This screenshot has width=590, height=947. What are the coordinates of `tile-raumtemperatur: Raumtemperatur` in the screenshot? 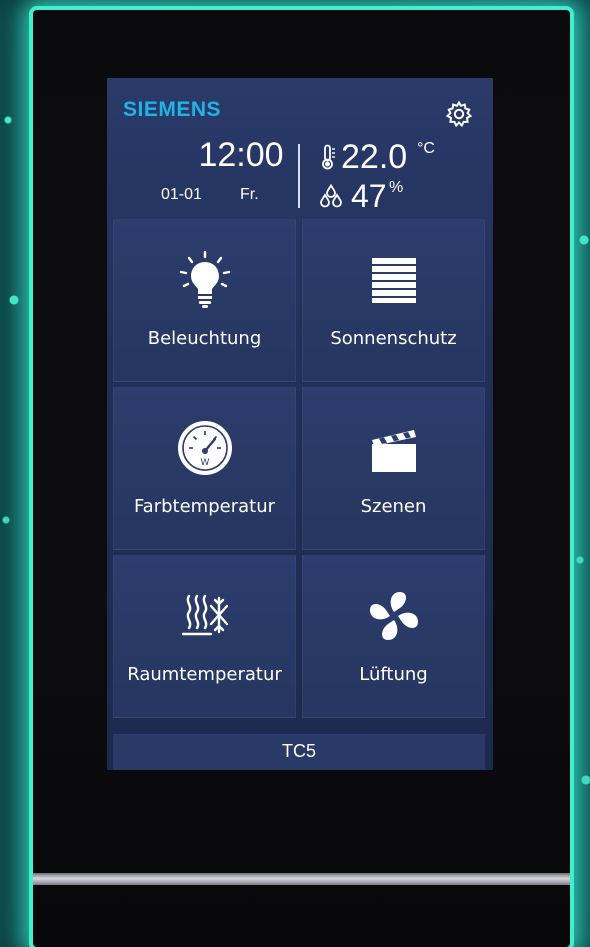 It's located at (204, 636).